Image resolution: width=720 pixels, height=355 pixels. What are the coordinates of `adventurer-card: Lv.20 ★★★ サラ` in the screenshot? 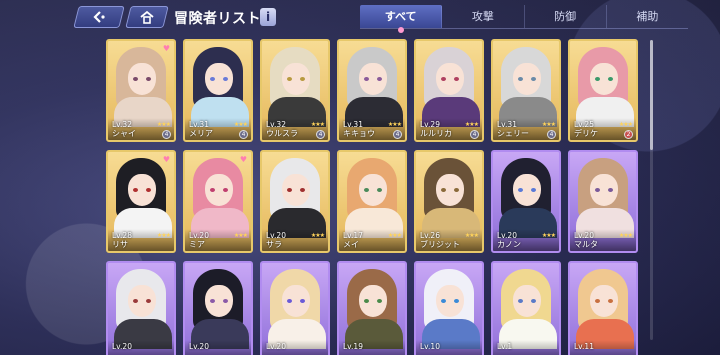 It's located at (295, 201).